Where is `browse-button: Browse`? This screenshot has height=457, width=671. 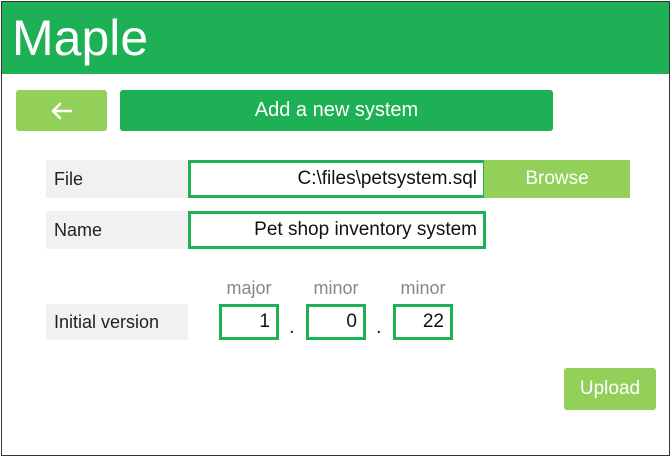
browse-button: Browse is located at coordinates (557, 179).